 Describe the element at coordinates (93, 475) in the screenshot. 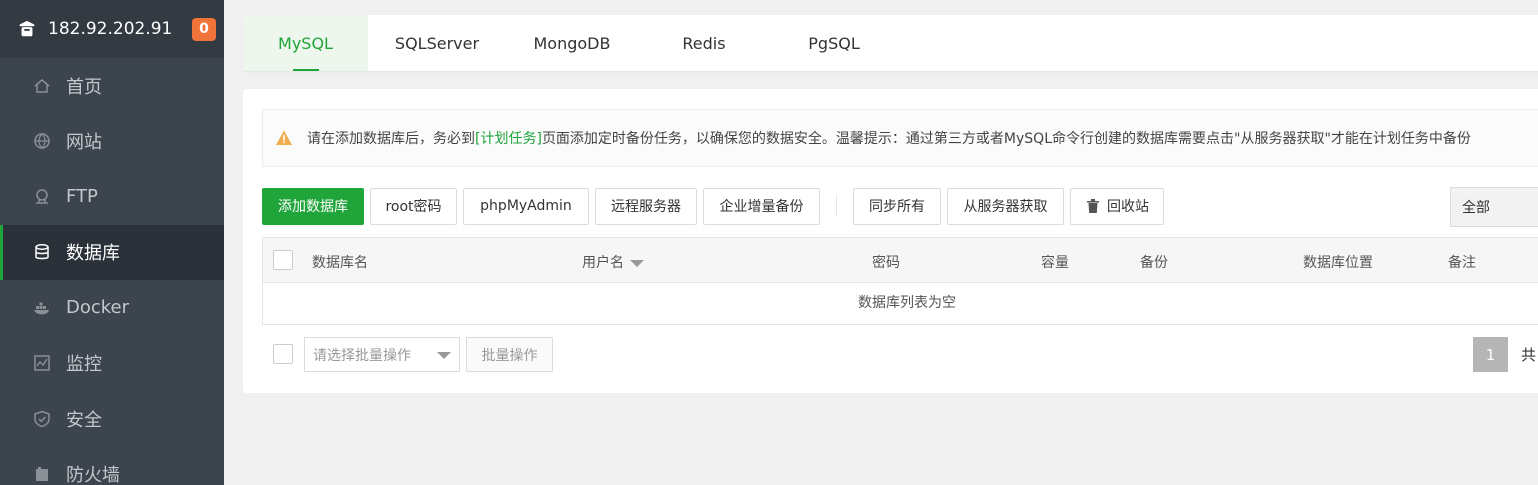

I see `sidebar-item-label: 防火墙` at that location.